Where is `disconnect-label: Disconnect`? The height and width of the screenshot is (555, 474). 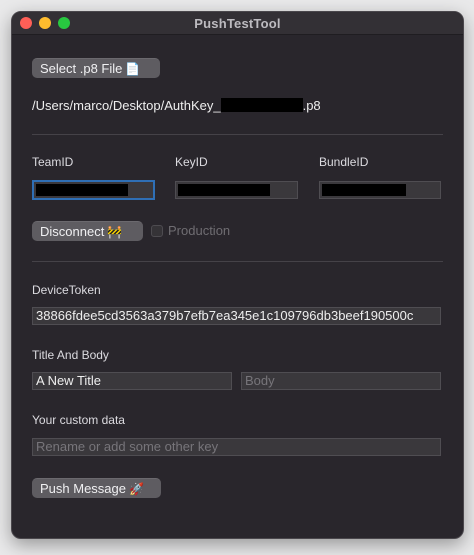
disconnect-label: Disconnect is located at coordinates (72, 231).